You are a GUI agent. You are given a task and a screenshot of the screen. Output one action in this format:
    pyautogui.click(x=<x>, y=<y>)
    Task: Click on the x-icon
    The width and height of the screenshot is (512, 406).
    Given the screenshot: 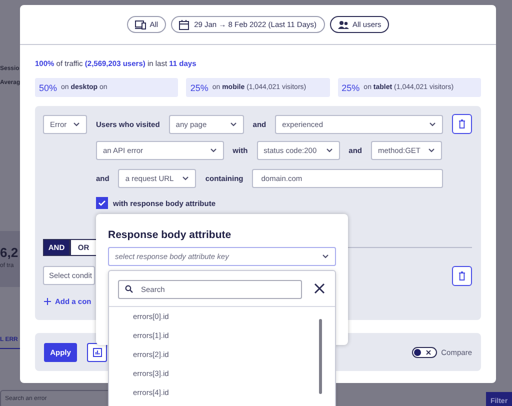 What is the action you would take?
    pyautogui.click(x=429, y=352)
    